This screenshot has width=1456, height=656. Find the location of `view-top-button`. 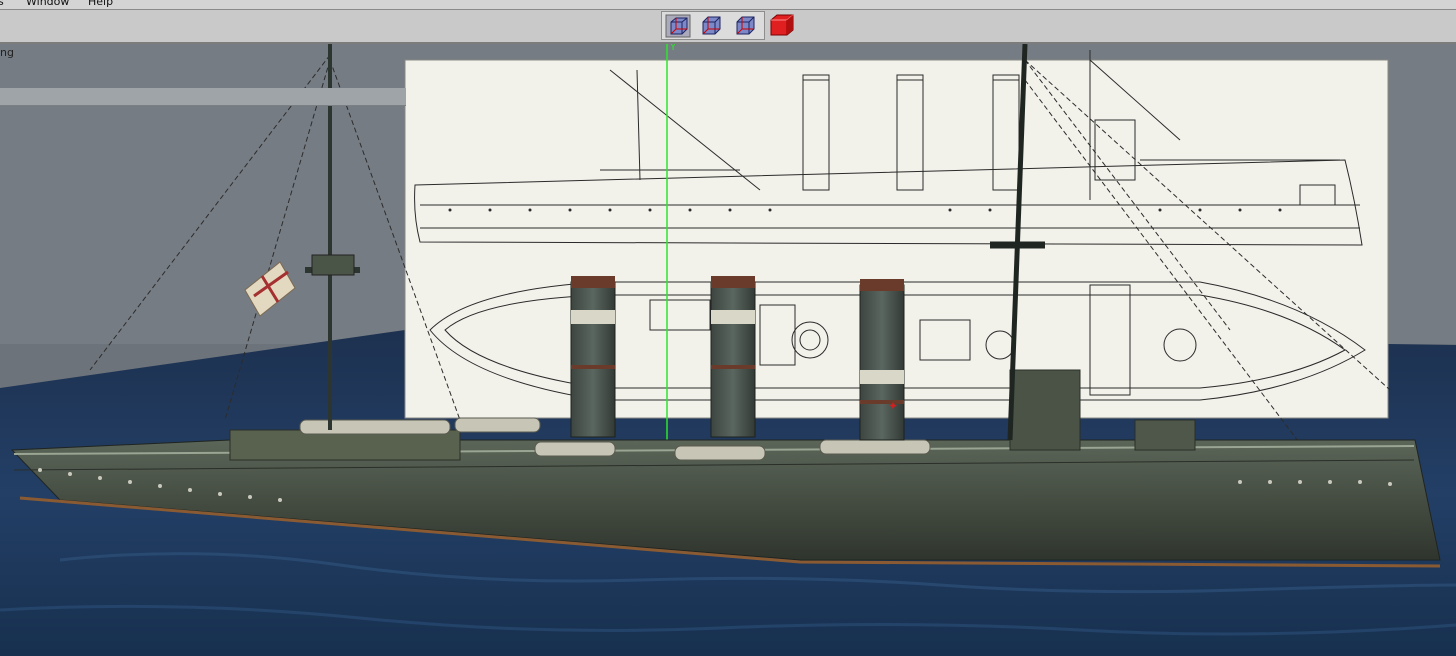

view-top-button is located at coordinates (712, 26).